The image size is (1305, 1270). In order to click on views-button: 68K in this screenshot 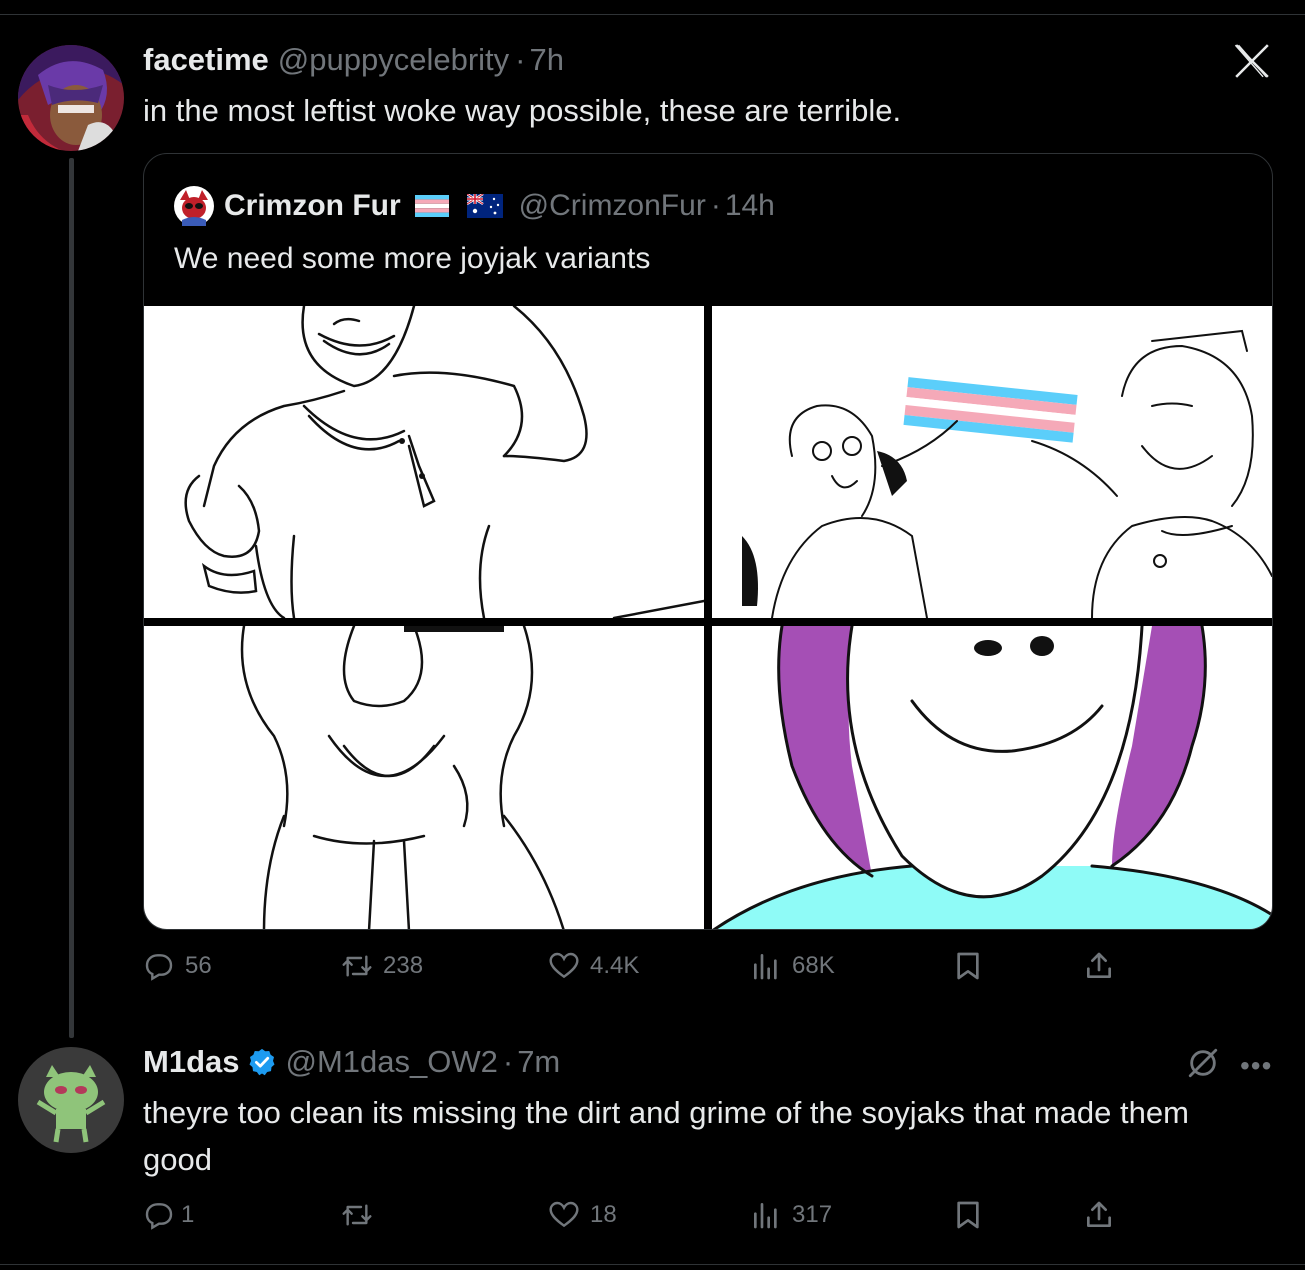, I will do `click(792, 966)`.